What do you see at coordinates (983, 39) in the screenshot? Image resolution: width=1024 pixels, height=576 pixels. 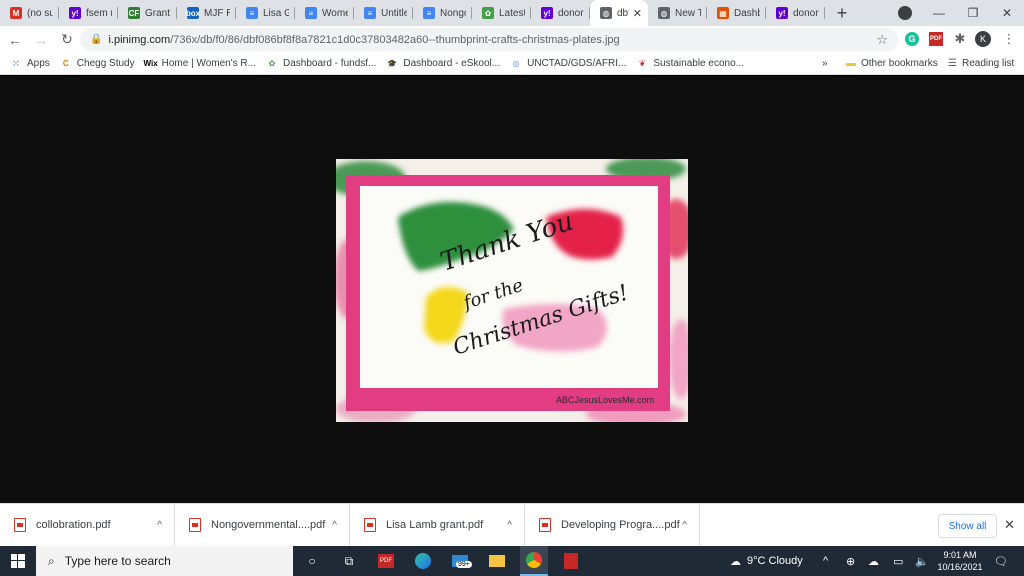 I see `profile-avatar: K` at bounding box center [983, 39].